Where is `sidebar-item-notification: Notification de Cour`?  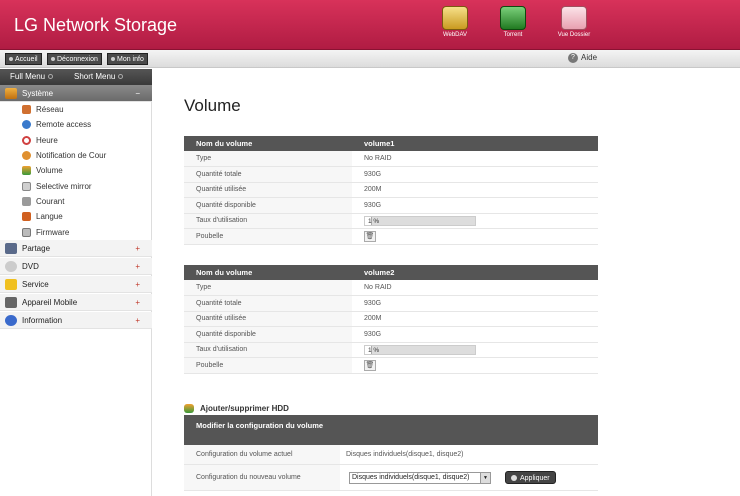
sidebar-item-notification: Notification de Cour is located at coordinates (63, 155).